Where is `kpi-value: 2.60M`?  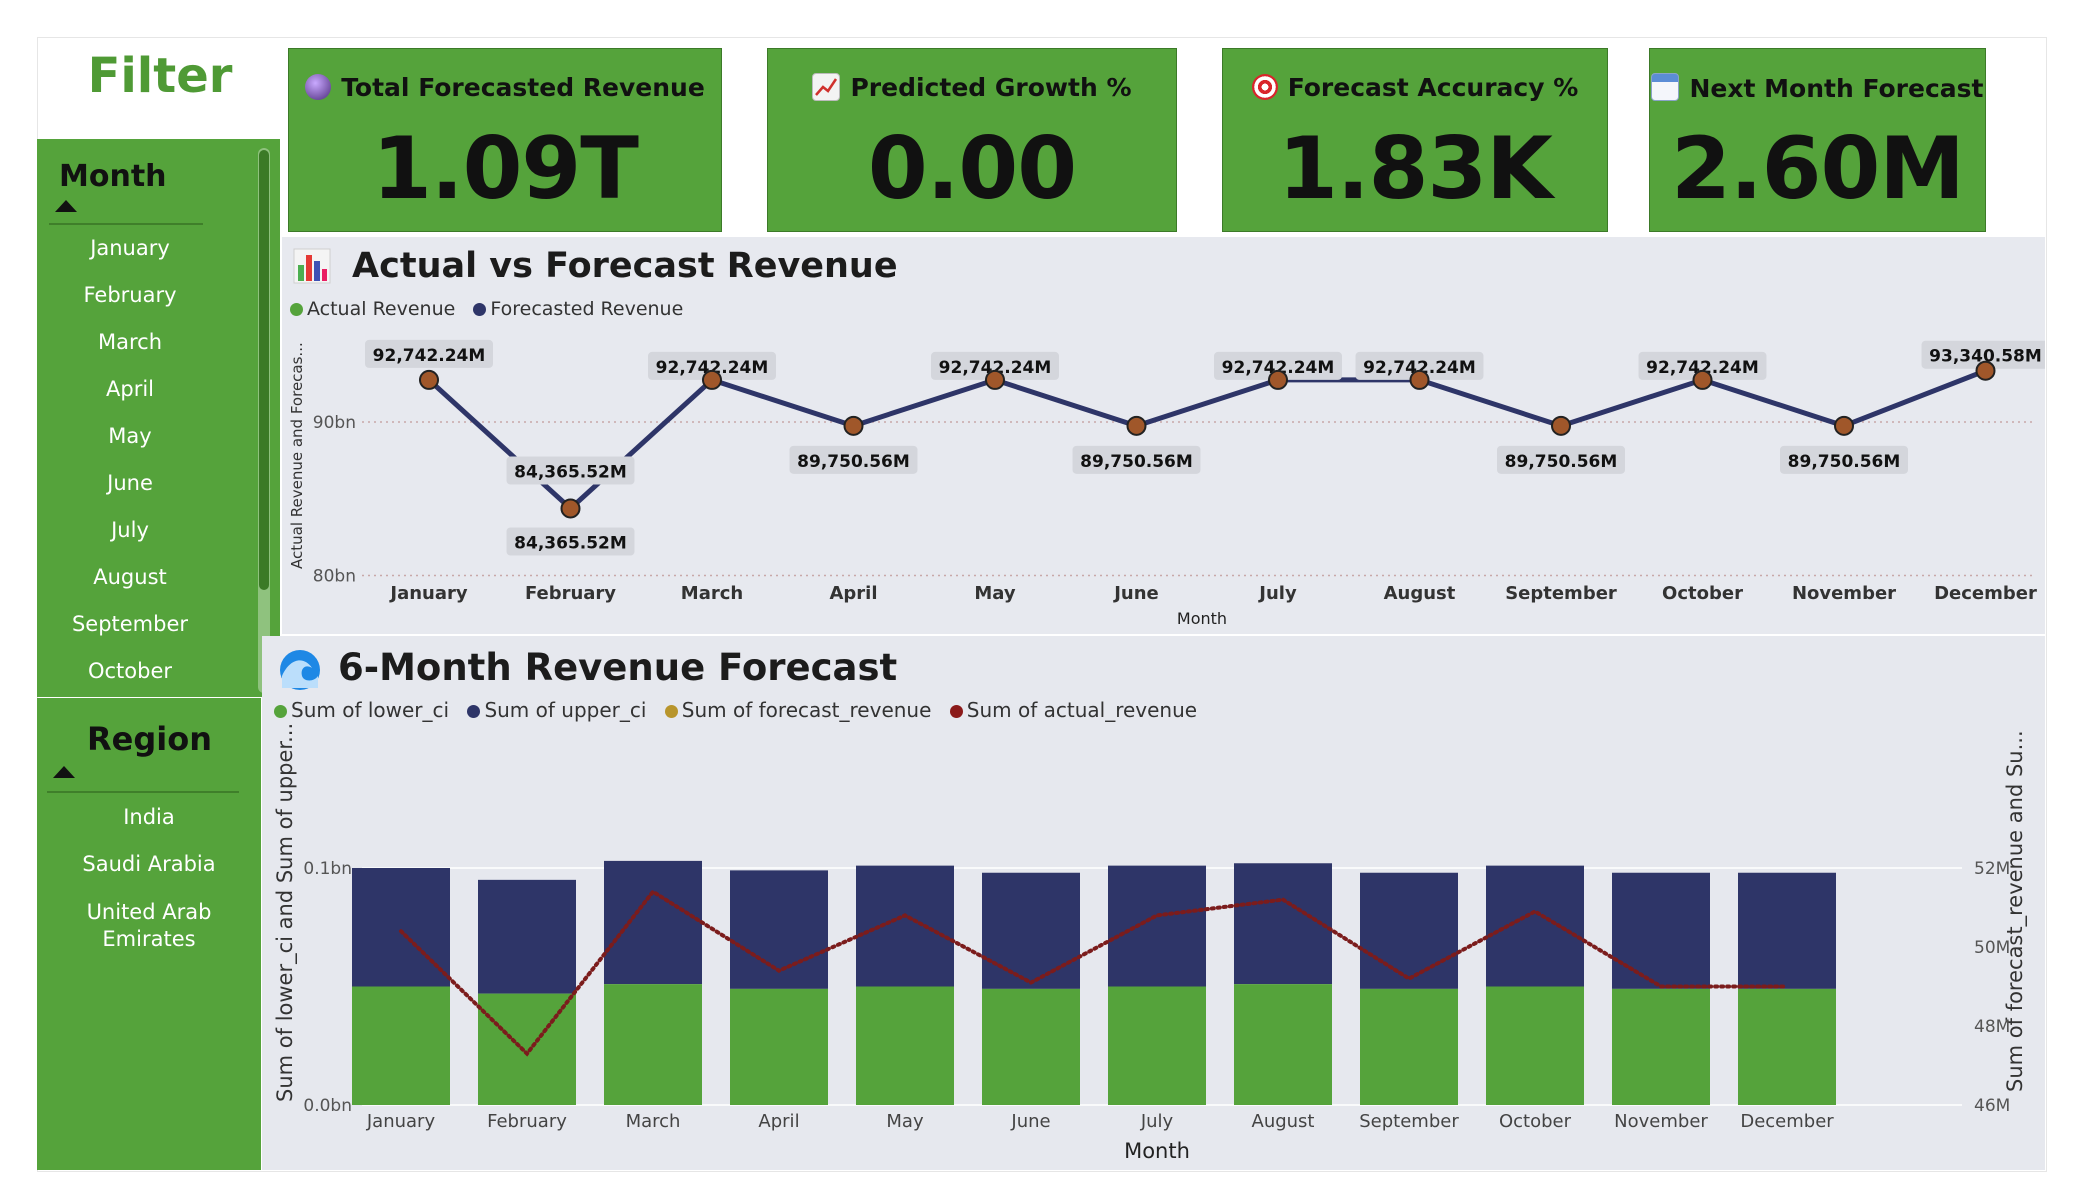
kpi-value: 2.60M is located at coordinates (1818, 169).